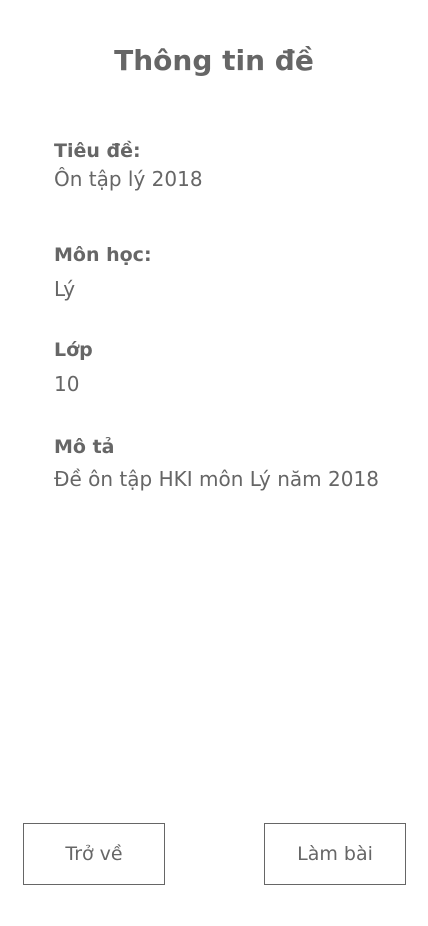  What do you see at coordinates (97, 151) in the screenshot?
I see `exam-title-label: Tiêu đề:` at bounding box center [97, 151].